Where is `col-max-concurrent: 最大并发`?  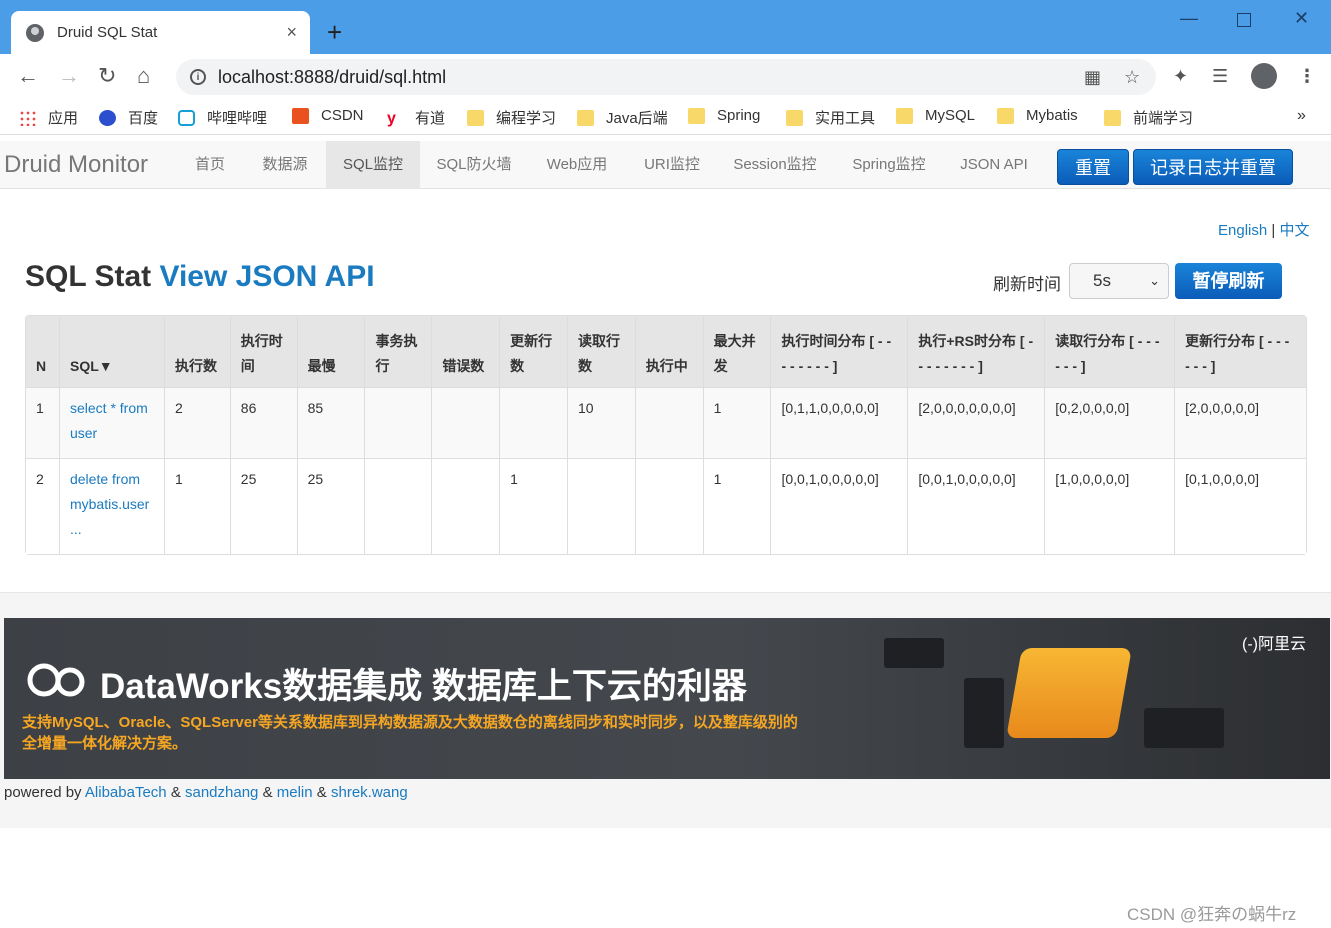 col-max-concurrent: 最大并发 is located at coordinates (737, 352).